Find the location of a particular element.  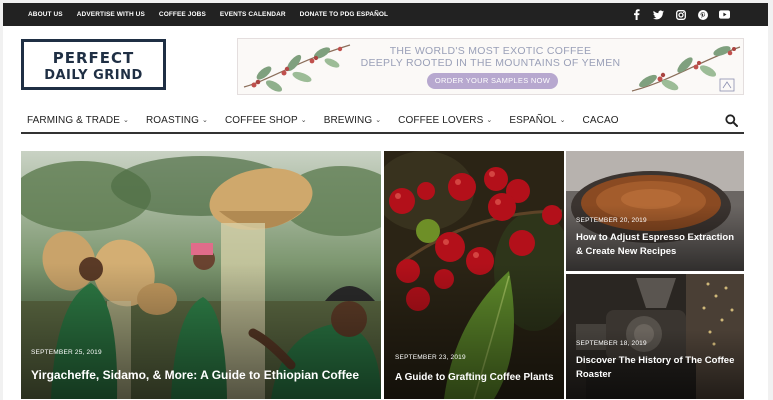

top-link-about-us: ABOUT US is located at coordinates (45, 14).